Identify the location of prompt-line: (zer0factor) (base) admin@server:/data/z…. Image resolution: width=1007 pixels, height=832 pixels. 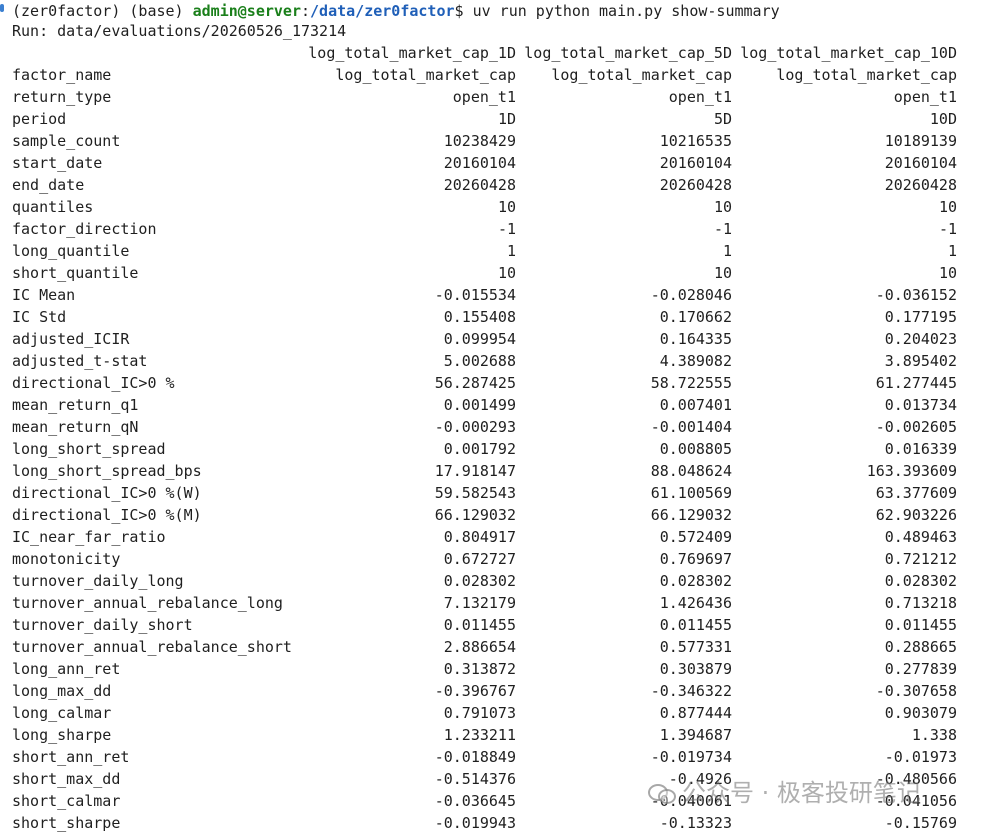
(396, 11).